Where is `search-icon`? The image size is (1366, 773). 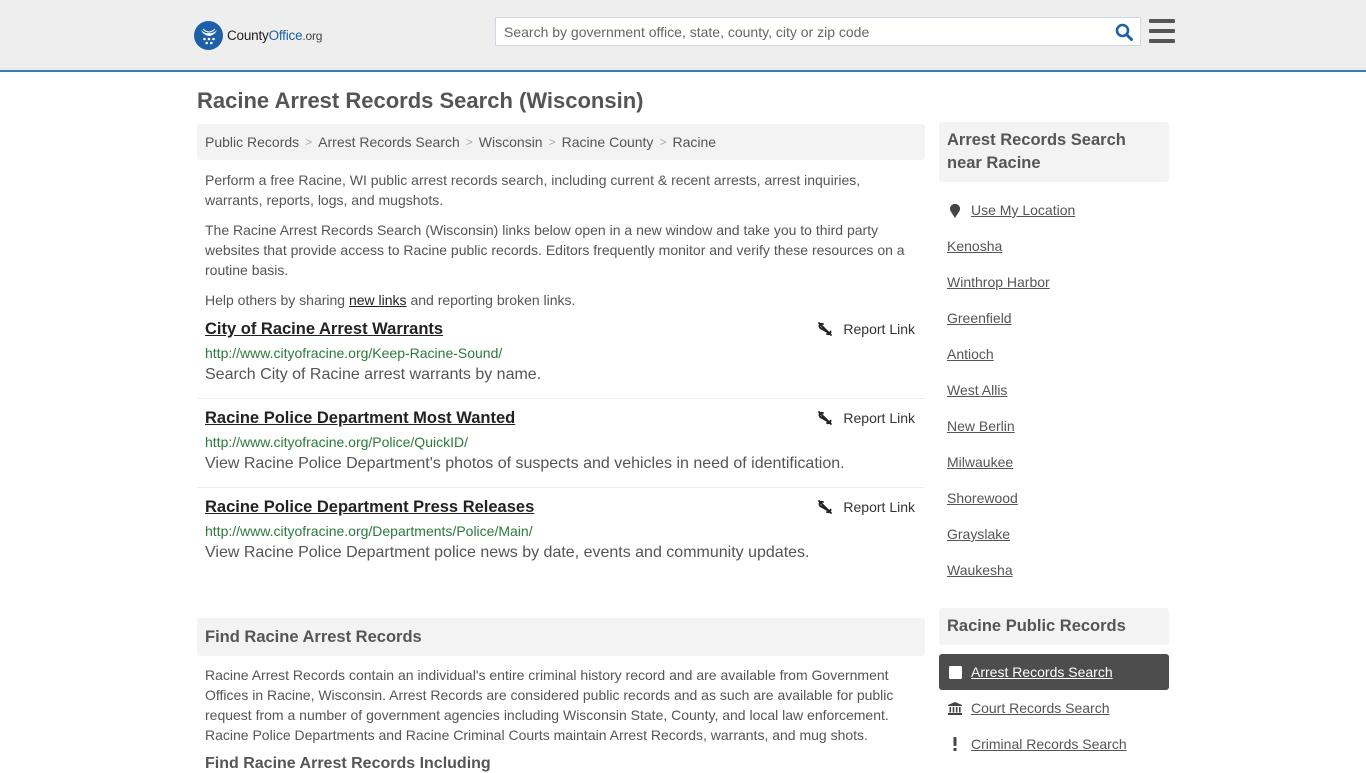
search-icon is located at coordinates (1124, 32).